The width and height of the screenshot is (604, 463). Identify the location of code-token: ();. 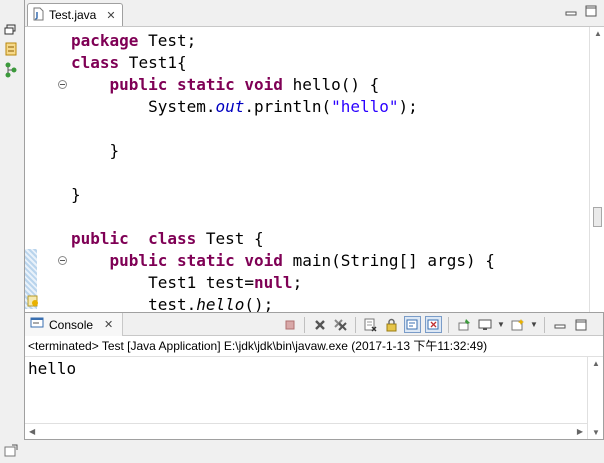
(259, 303).